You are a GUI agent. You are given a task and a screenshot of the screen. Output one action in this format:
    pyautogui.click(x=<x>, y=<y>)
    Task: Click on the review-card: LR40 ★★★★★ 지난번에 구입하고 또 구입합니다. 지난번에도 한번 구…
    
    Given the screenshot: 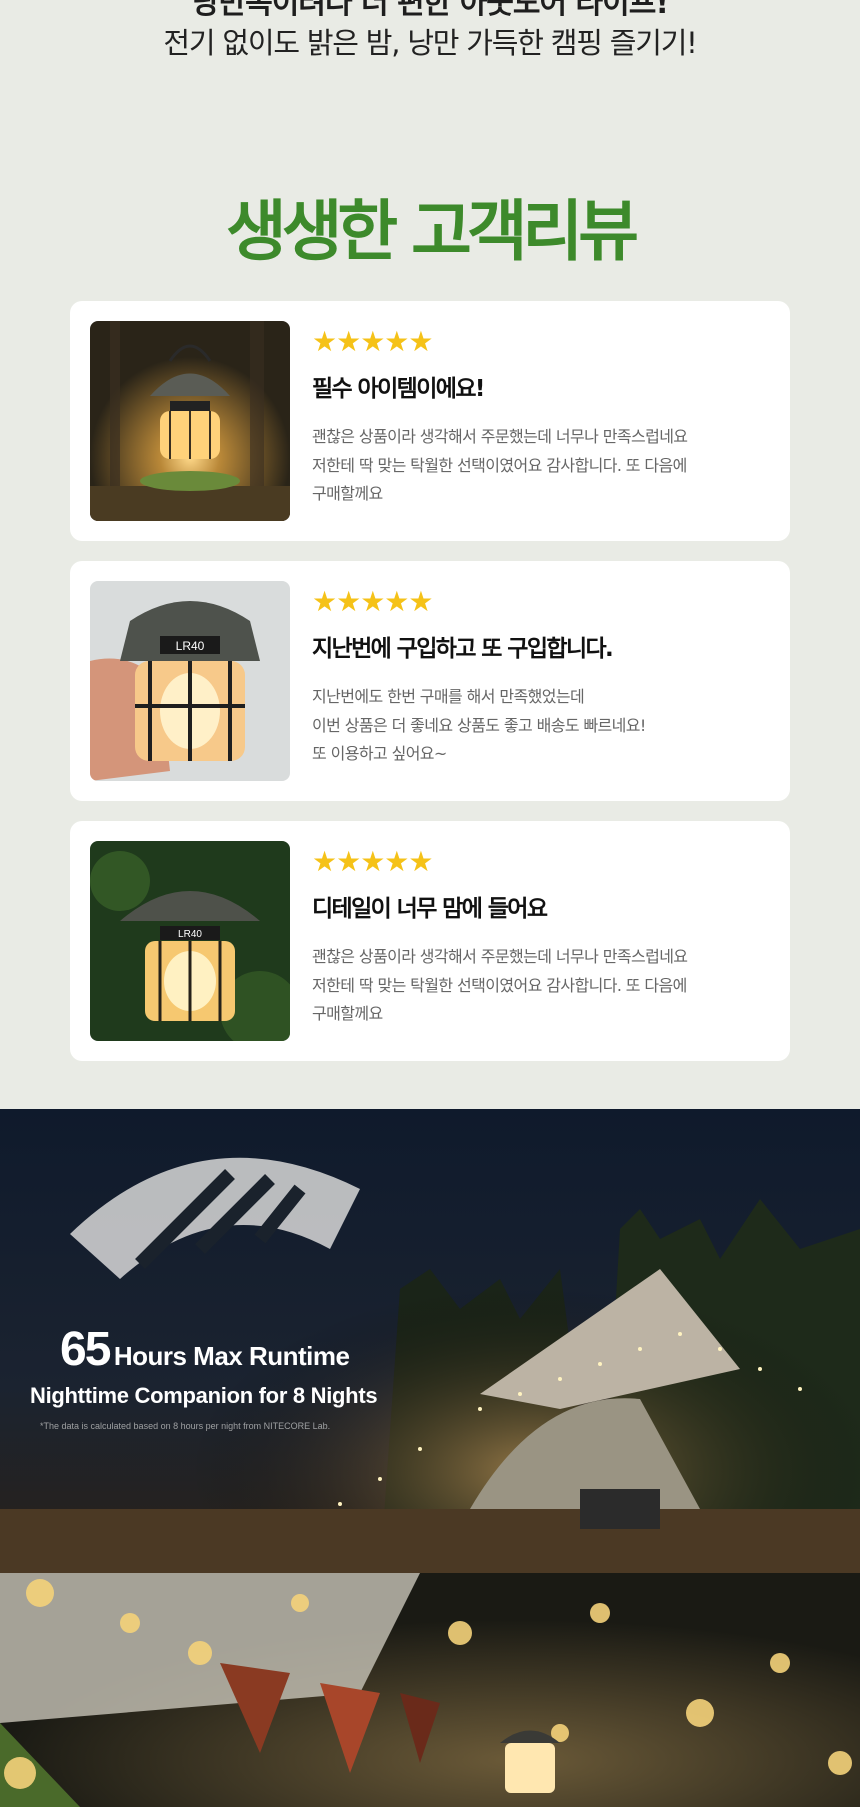 What is the action you would take?
    pyautogui.click(x=430, y=681)
    